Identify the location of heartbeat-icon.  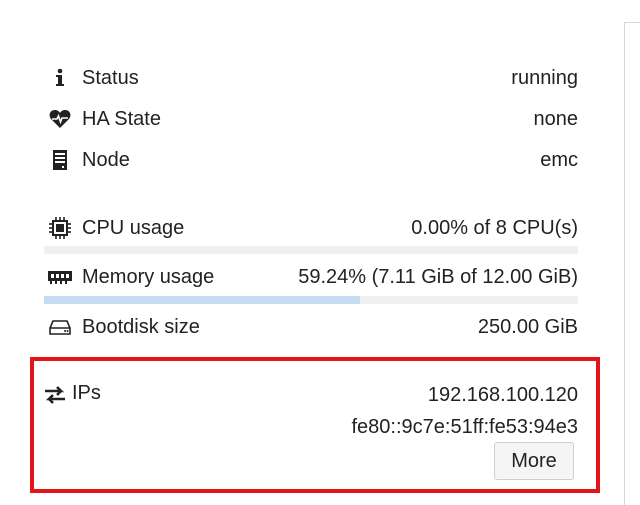
(60, 119).